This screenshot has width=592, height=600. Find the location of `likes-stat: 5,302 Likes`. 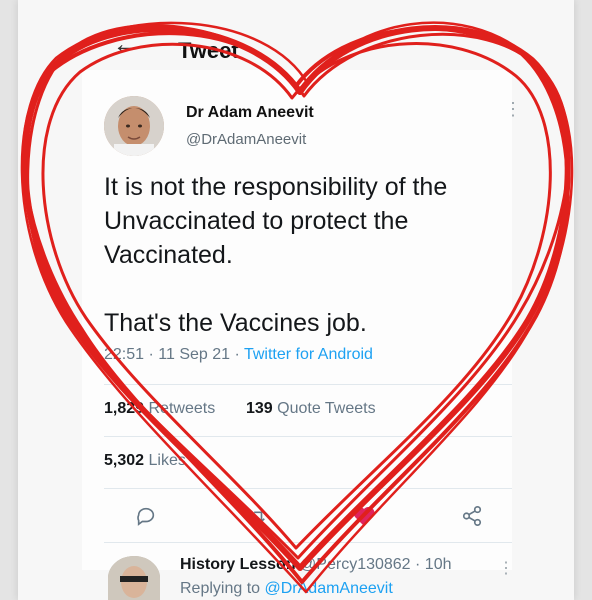

likes-stat: 5,302 Likes is located at coordinates (145, 461).